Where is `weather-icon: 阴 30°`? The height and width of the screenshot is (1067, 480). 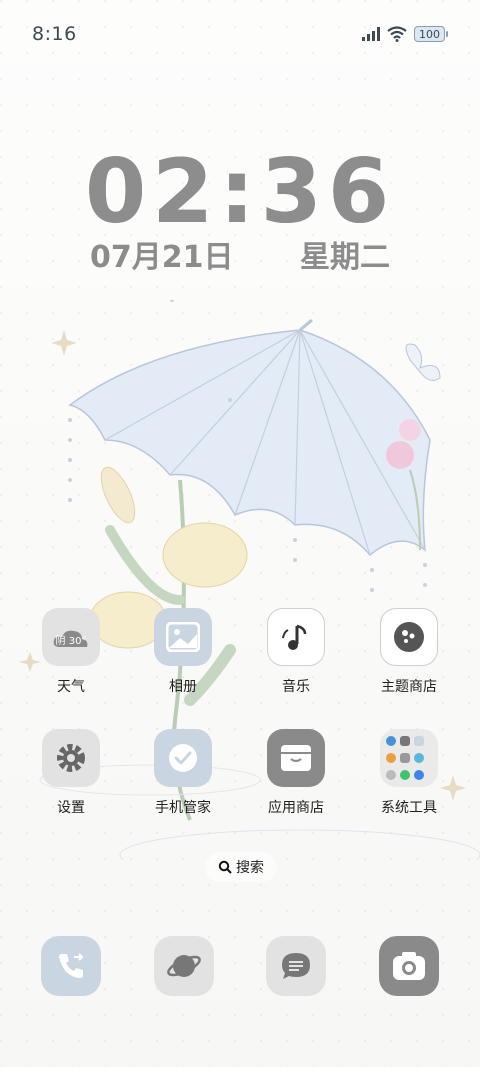 weather-icon: 阴 30° is located at coordinates (71, 637).